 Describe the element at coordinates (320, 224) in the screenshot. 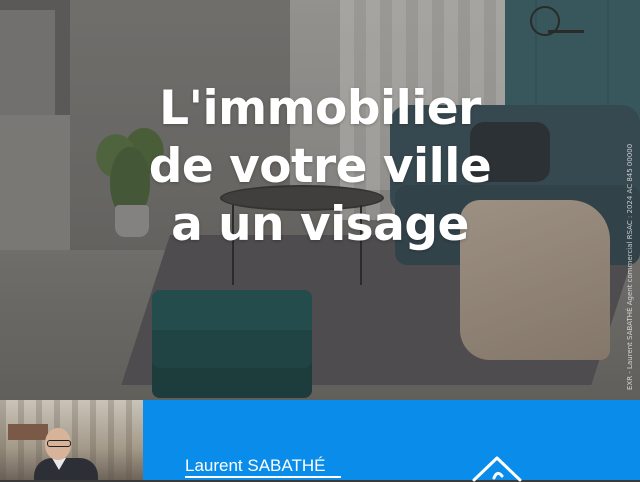

I see `headline-line-3: a un visage` at that location.